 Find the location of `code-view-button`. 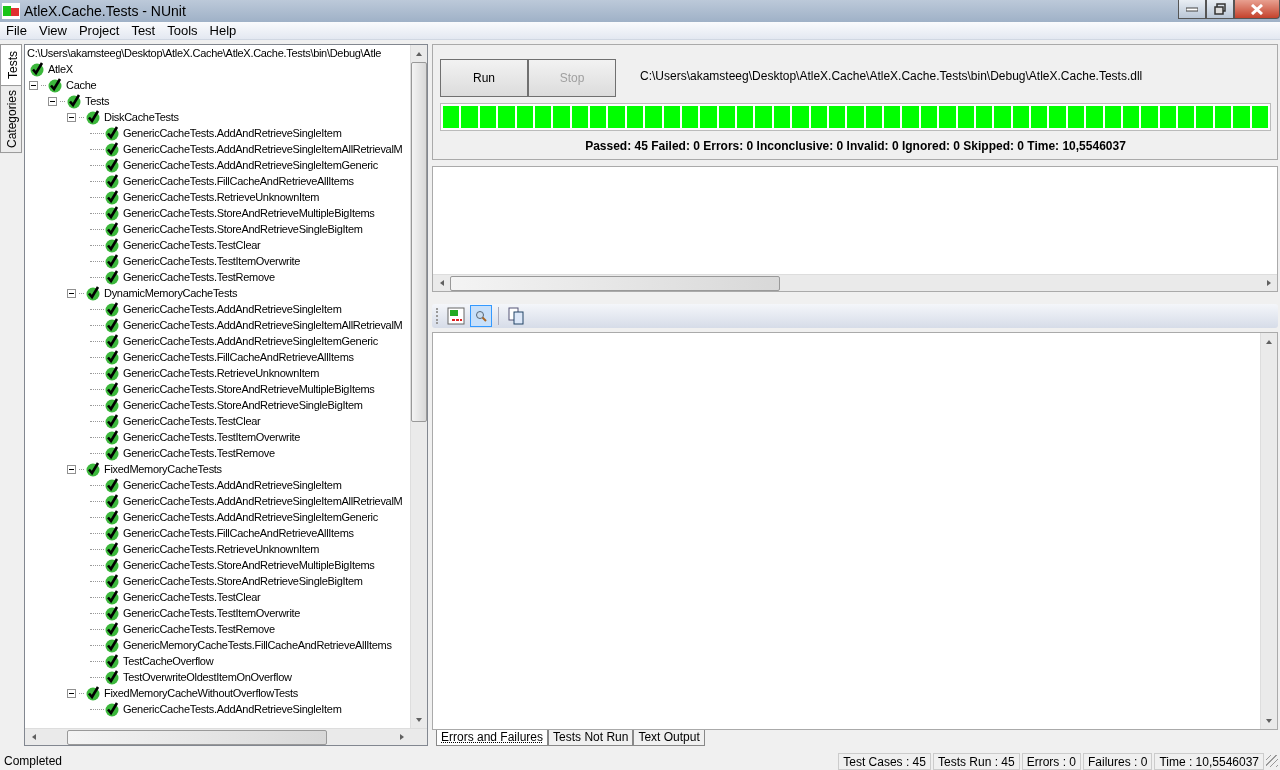

code-view-button is located at coordinates (456, 316).